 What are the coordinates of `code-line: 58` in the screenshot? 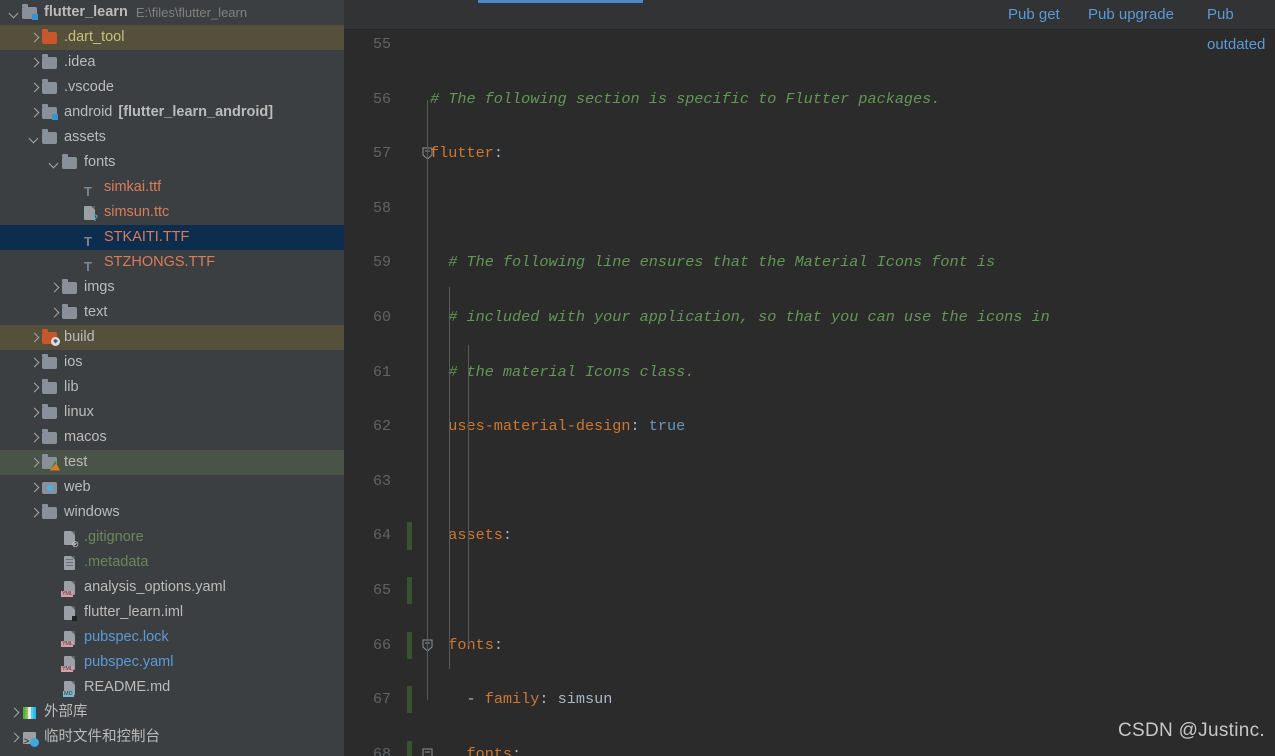 It's located at (809, 208).